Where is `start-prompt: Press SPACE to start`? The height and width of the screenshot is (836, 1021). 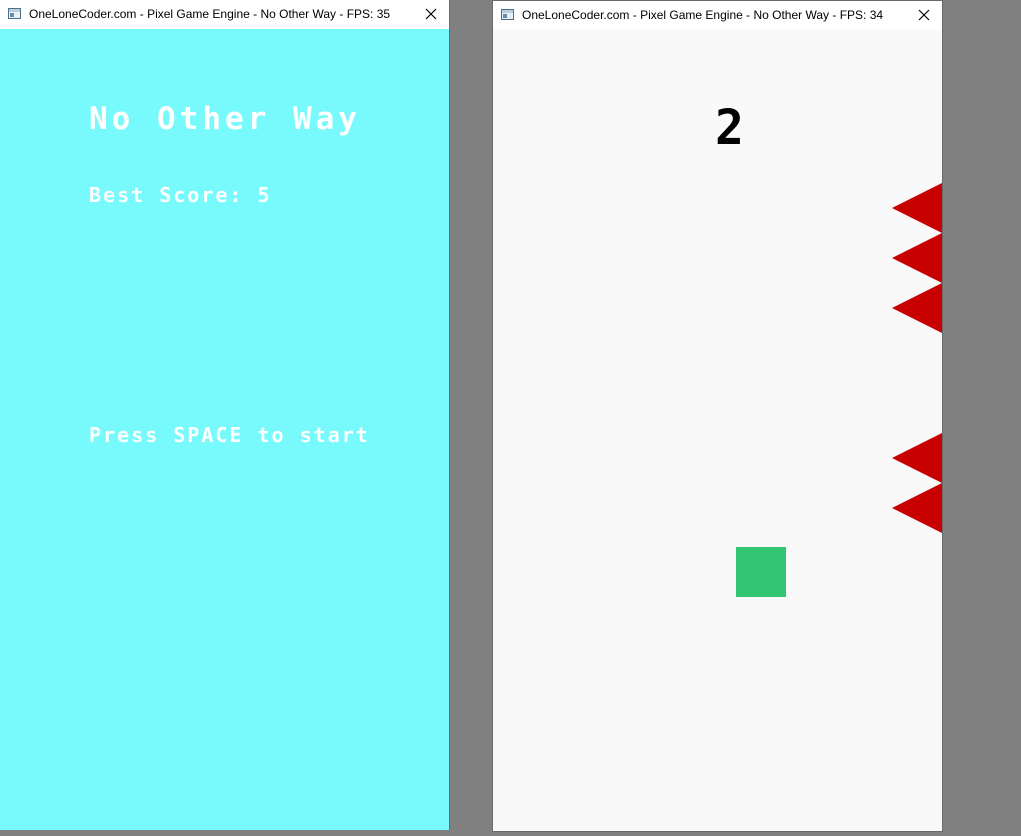 start-prompt: Press SPACE to start is located at coordinates (229, 435).